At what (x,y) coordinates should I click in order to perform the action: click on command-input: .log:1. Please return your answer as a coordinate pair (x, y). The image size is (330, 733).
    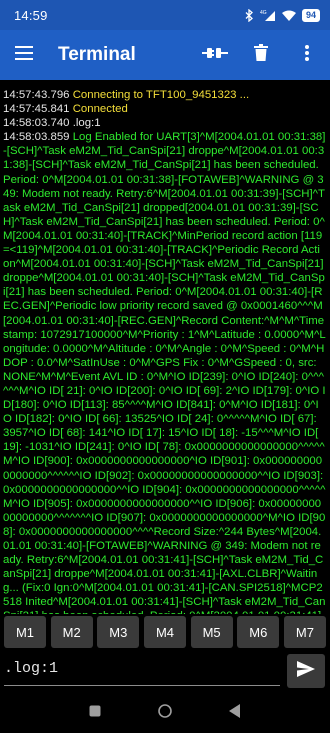
    Looking at the image, I should click on (142, 670).